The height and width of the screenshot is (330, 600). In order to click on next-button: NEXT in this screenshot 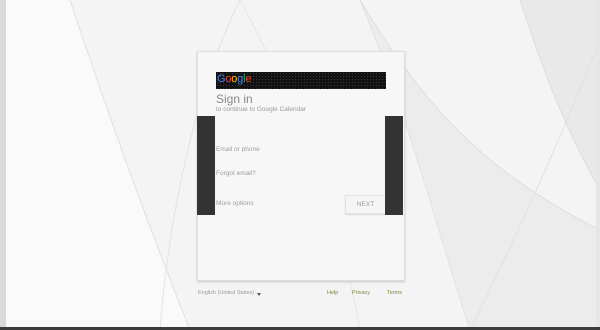, I will do `click(365, 204)`.